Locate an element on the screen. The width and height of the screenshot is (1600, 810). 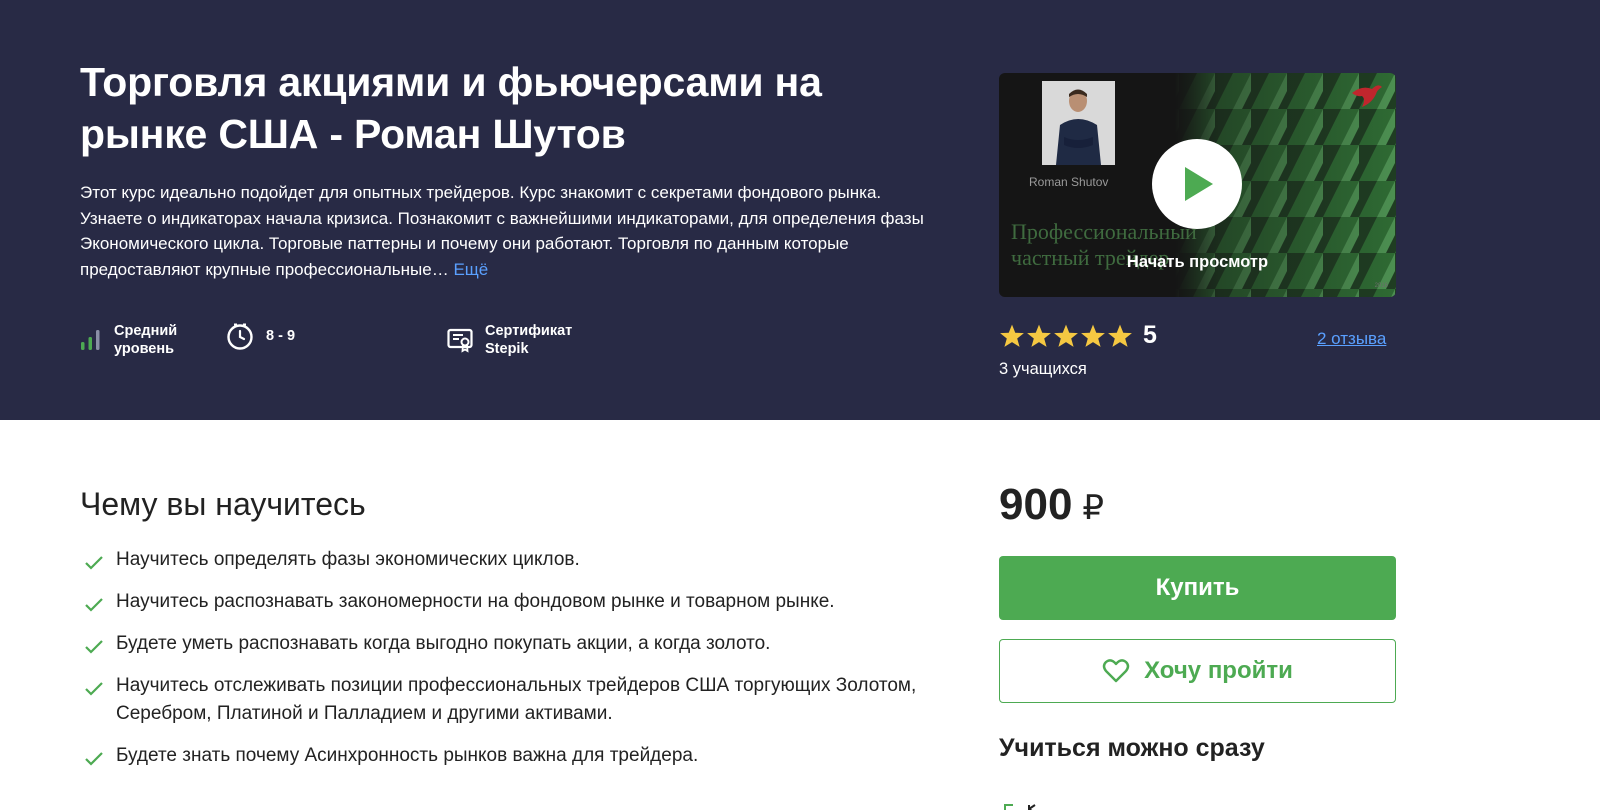
price-currency: ₽ is located at coordinates (1093, 508).